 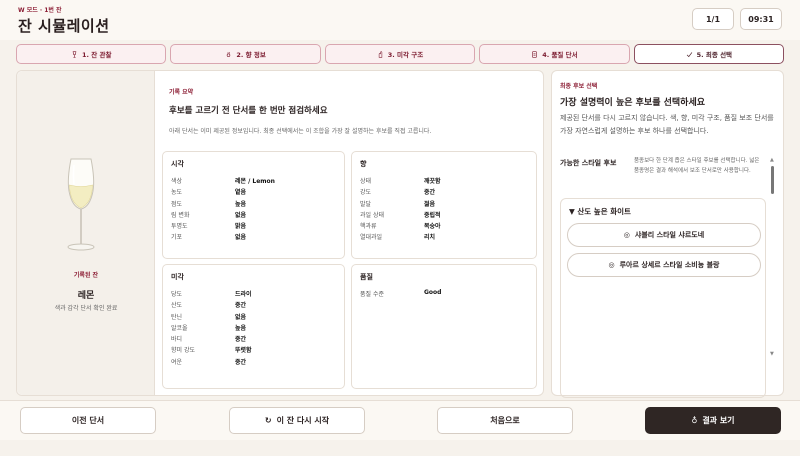 I want to click on card-title: 미각, so click(x=177, y=277).